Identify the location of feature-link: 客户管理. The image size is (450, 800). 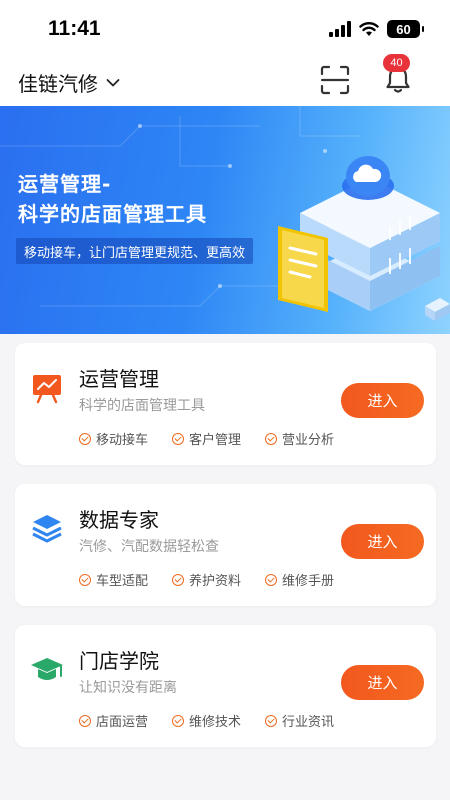
(206, 438).